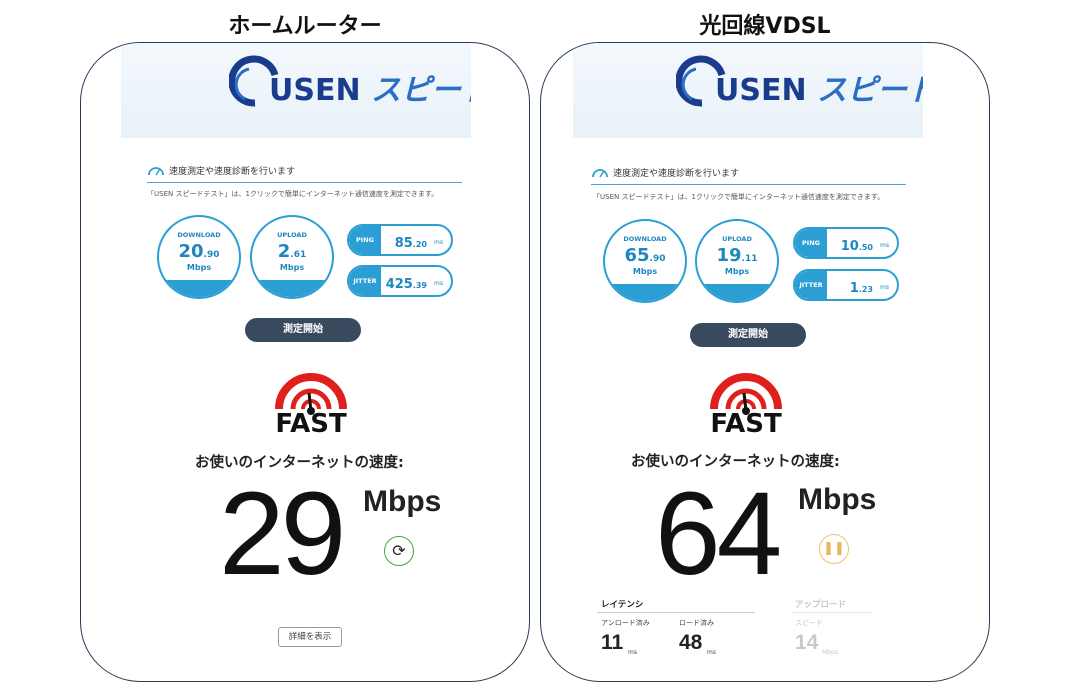 The width and height of the screenshot is (1065, 690). What do you see at coordinates (831, 612) in the screenshot?
I see `upload-divider` at bounding box center [831, 612].